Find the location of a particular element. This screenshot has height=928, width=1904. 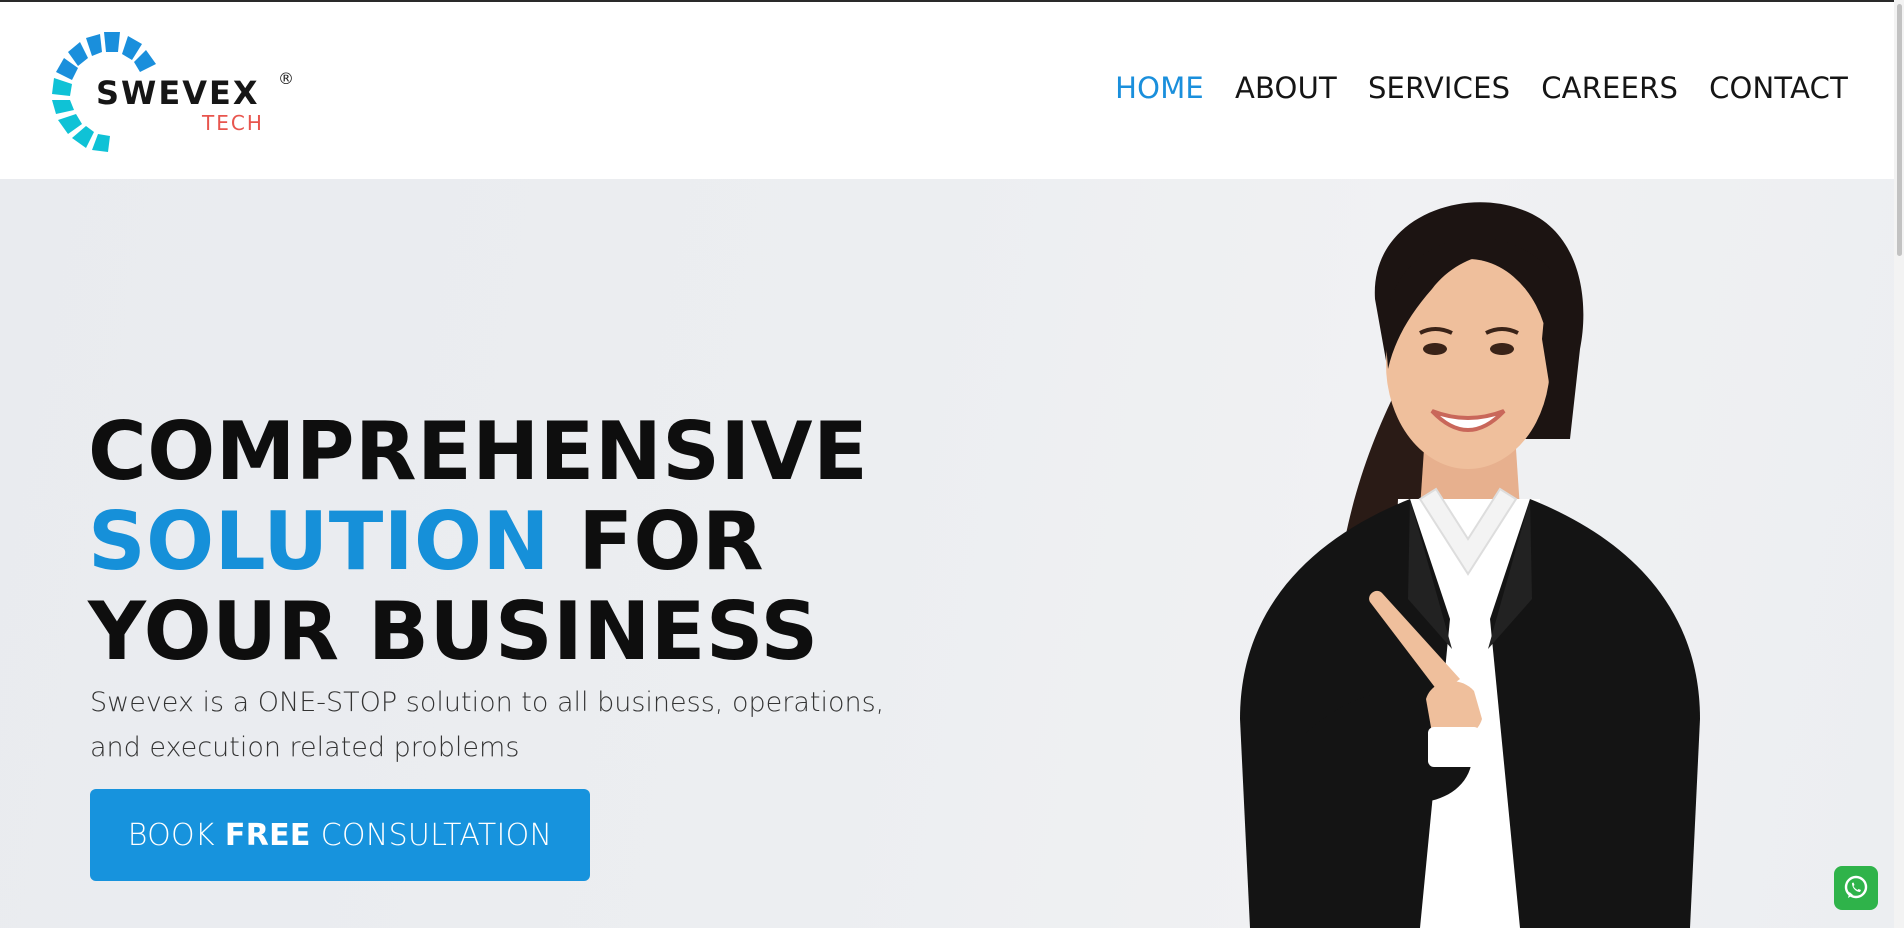

brand-logo: SWEVEX TECH ® is located at coordinates (182, 92).